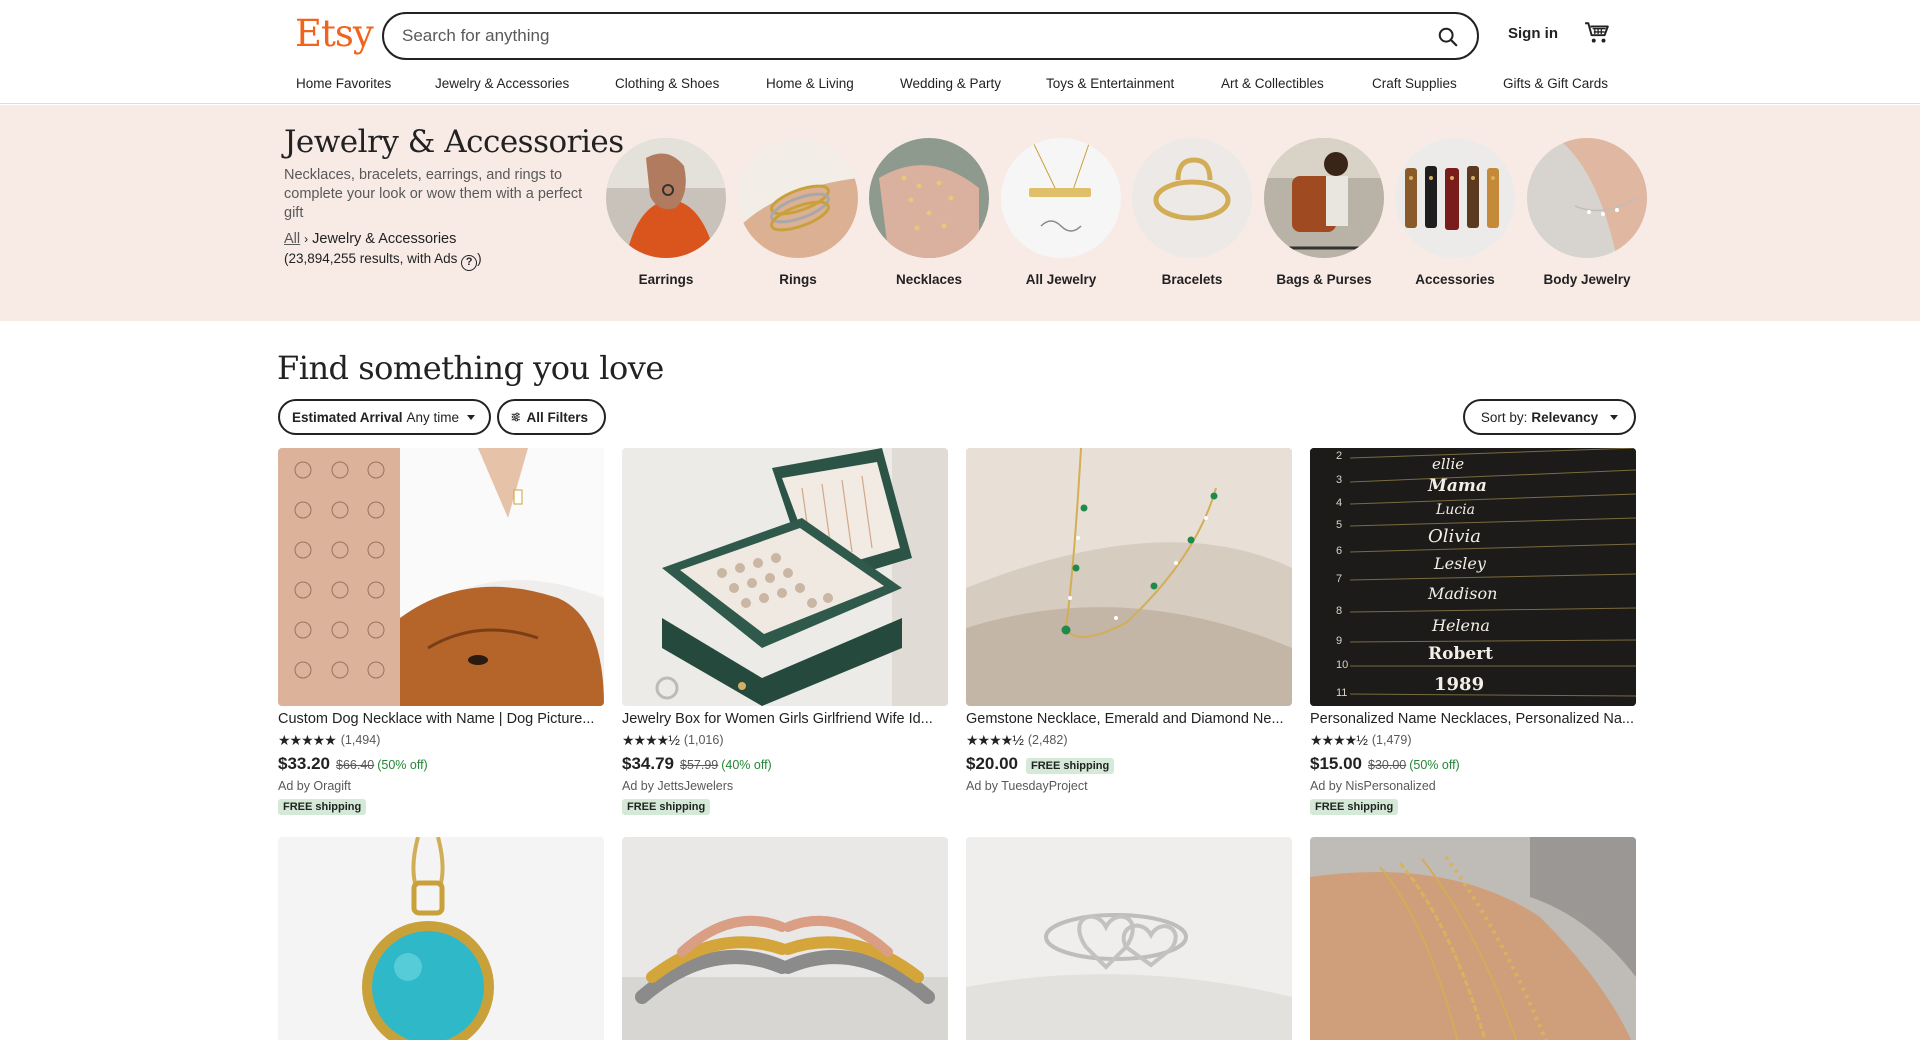 This screenshot has width=1920, height=1040. What do you see at coordinates (1457, 486) in the screenshot?
I see `necklace-name: Mama` at bounding box center [1457, 486].